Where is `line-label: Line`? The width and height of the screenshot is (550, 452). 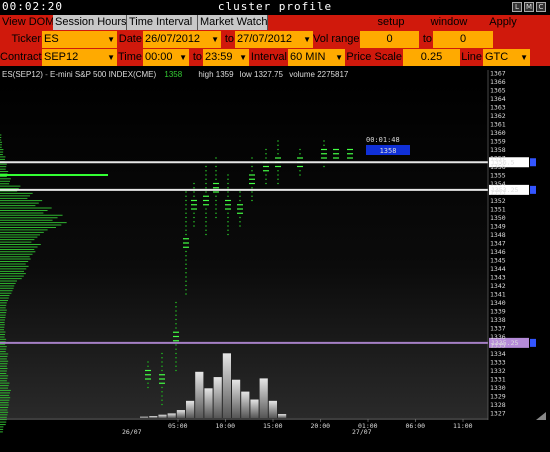
line-label: Line is located at coordinates (471, 57).